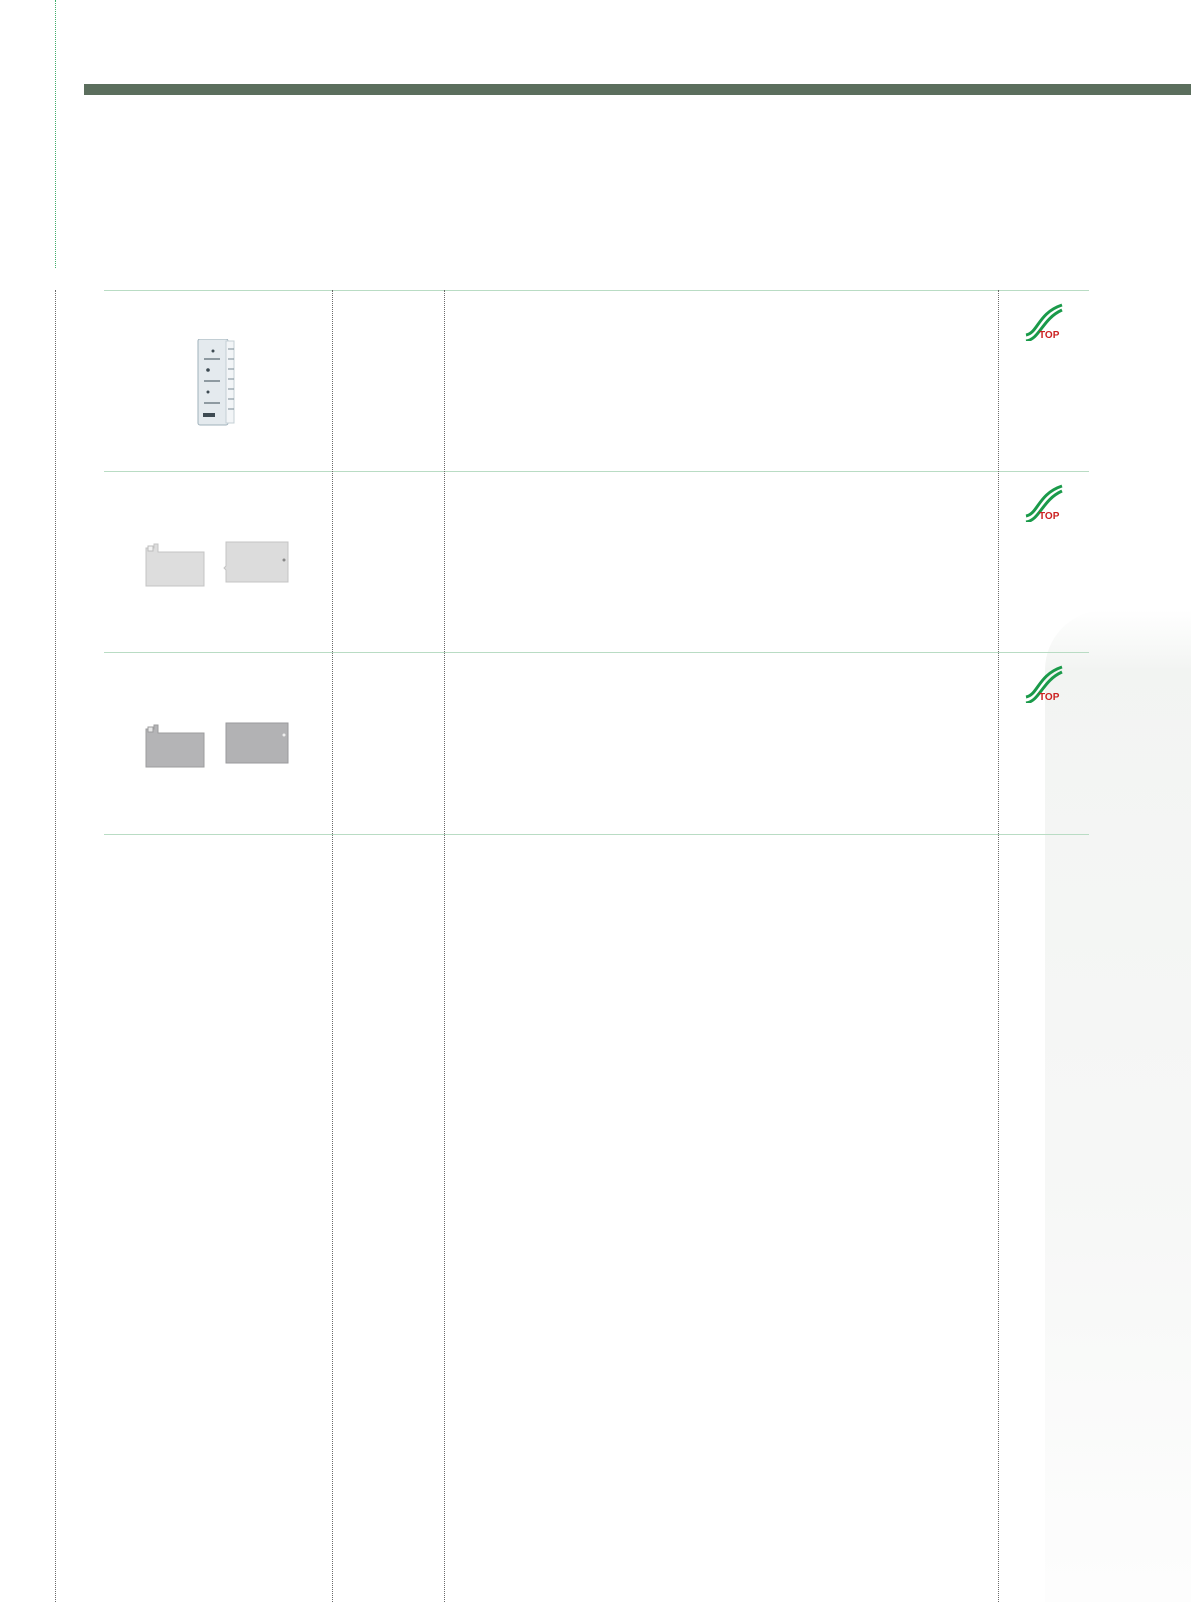 This screenshot has height=1602, width=1191. What do you see at coordinates (217, 745) in the screenshot?
I see `dark-gray-cover-plates-icon` at bounding box center [217, 745].